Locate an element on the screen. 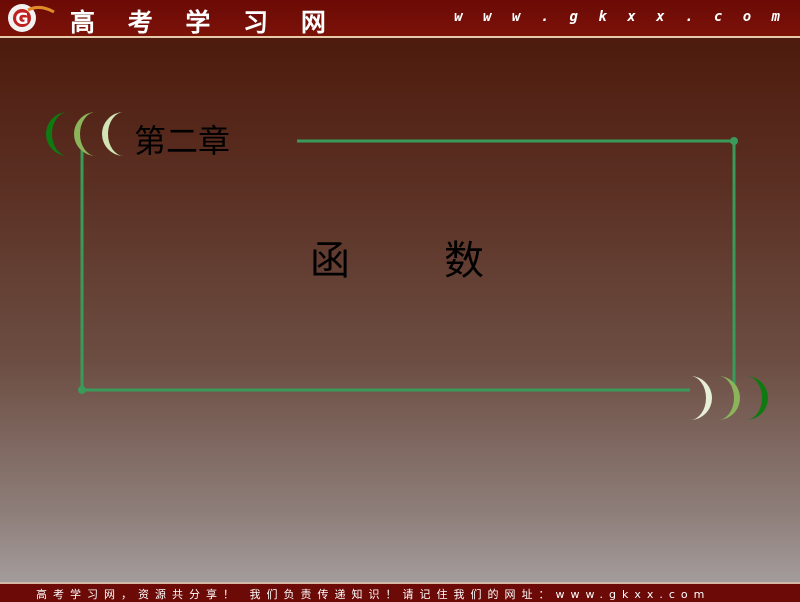 The height and width of the screenshot is (602, 800). title-char-1: 函 is located at coordinates (330, 261).